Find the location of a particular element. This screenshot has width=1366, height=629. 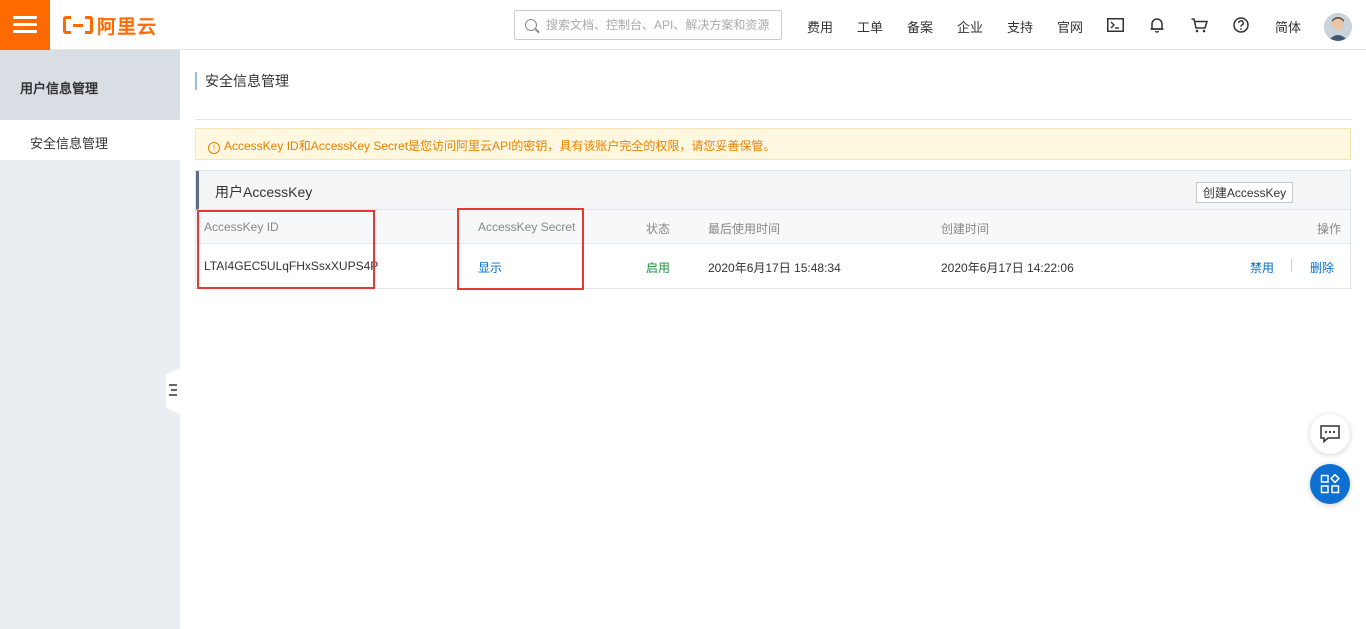

sidebar-title: 用户信息管理 is located at coordinates (90, 85).